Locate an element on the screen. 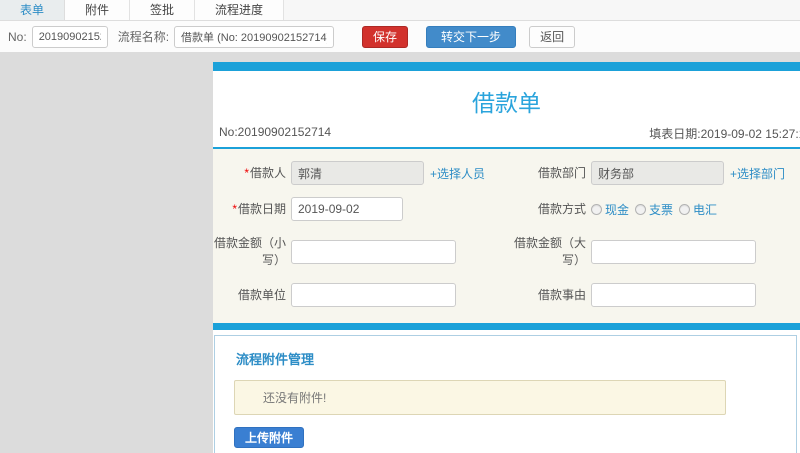  department-label: 借款部门 is located at coordinates (561, 172).